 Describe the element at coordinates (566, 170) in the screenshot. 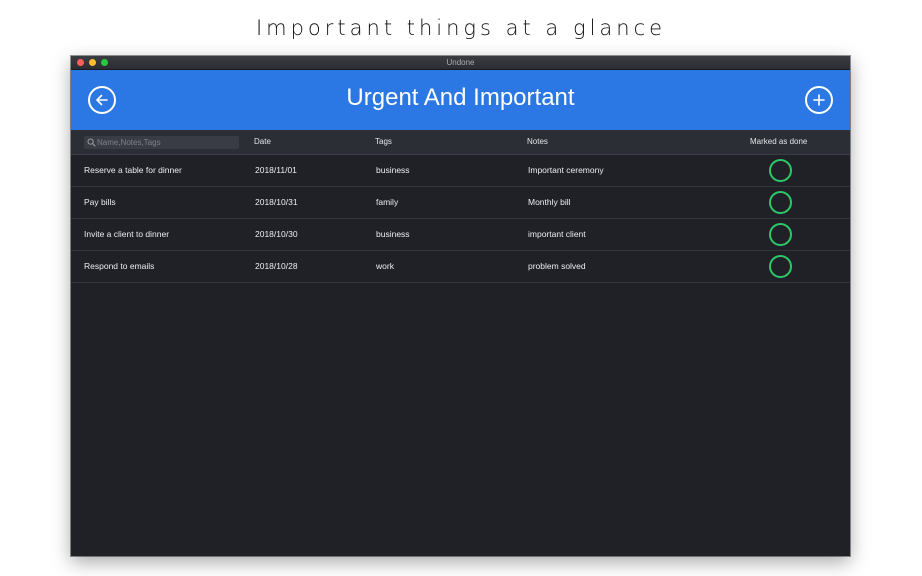

I see `task-note: Important ceremony` at that location.